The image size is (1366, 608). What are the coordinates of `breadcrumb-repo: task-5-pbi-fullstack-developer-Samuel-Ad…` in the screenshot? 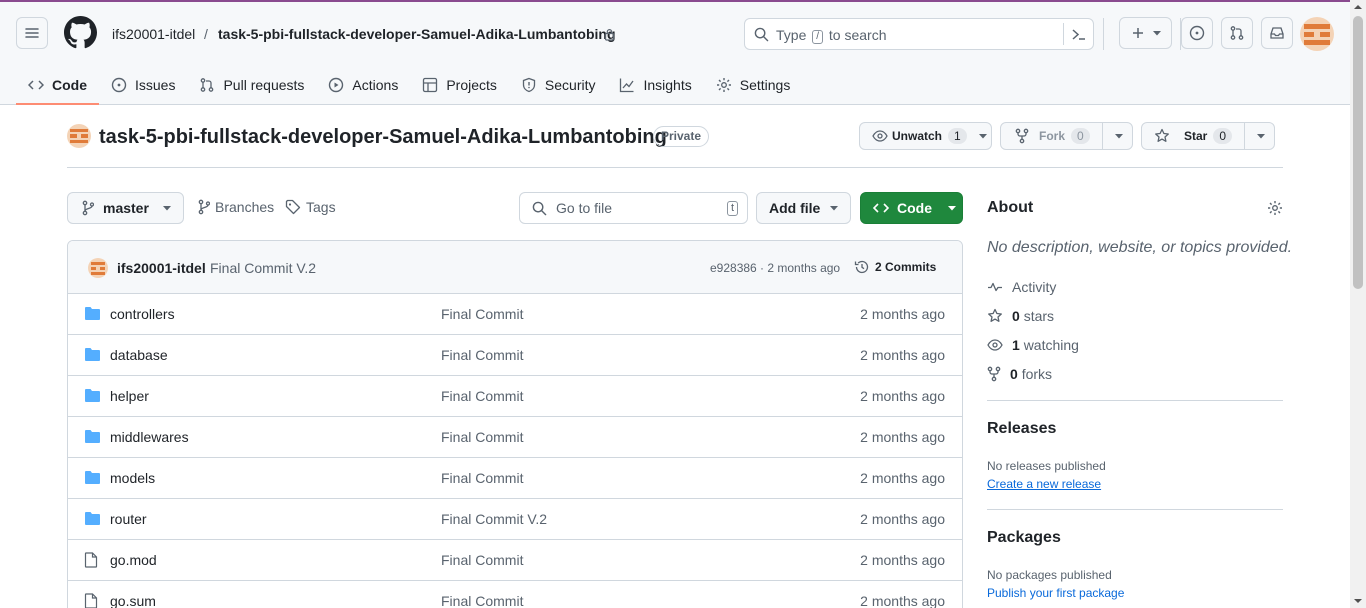 It's located at (417, 34).